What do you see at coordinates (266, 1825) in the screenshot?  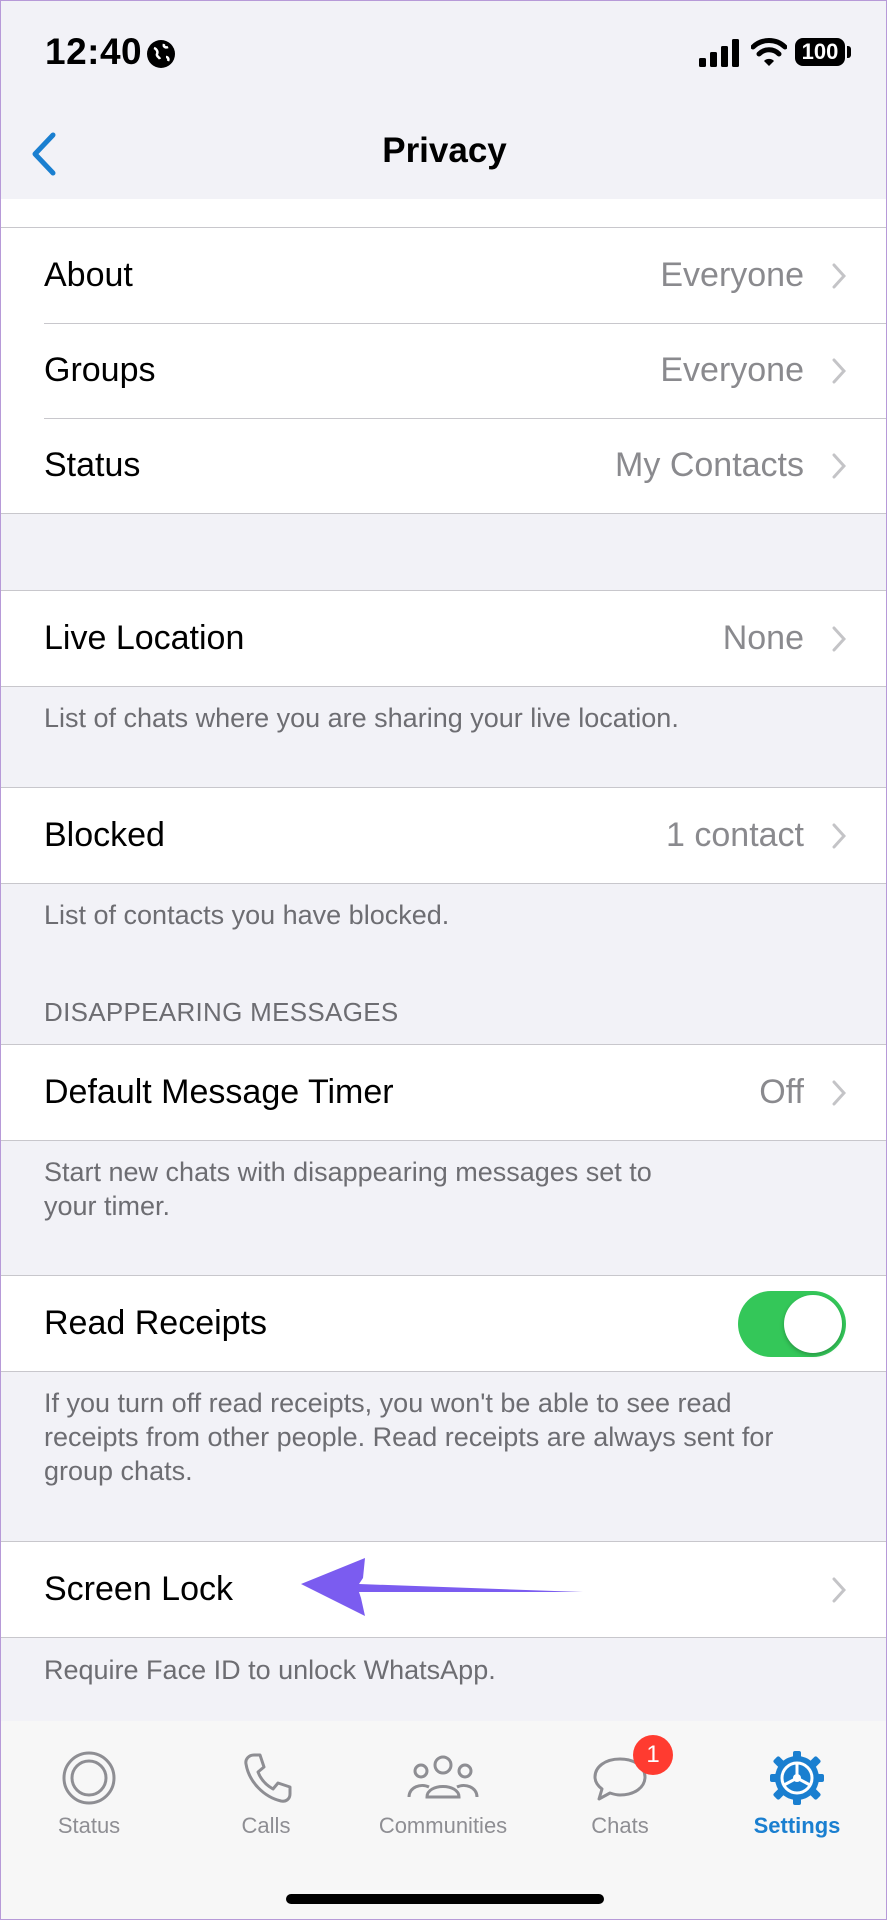 I see `tab-label: Calls` at bounding box center [266, 1825].